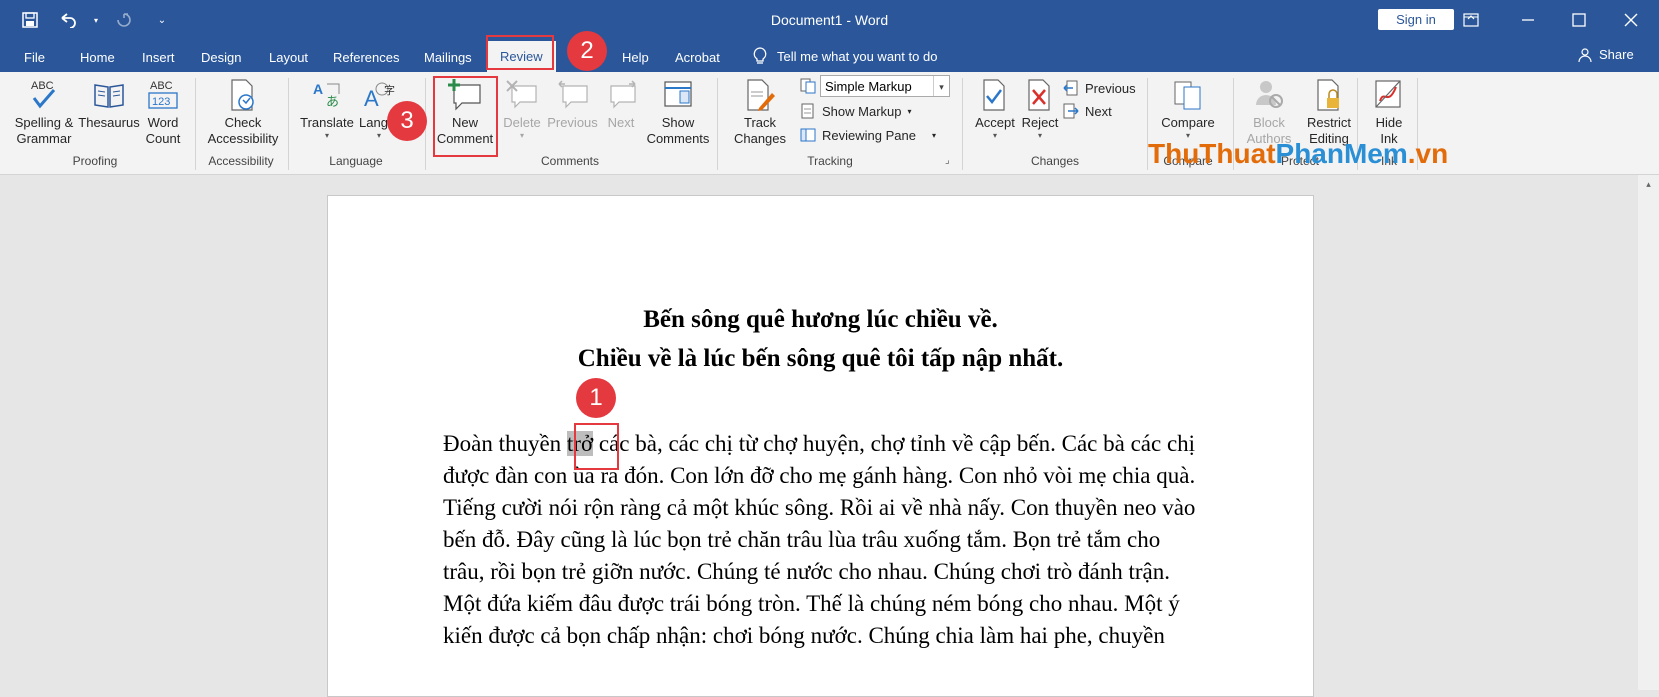 The width and height of the screenshot is (1659, 697). Describe the element at coordinates (288, 58) in the screenshot. I see `tab-layout: Layout` at that location.